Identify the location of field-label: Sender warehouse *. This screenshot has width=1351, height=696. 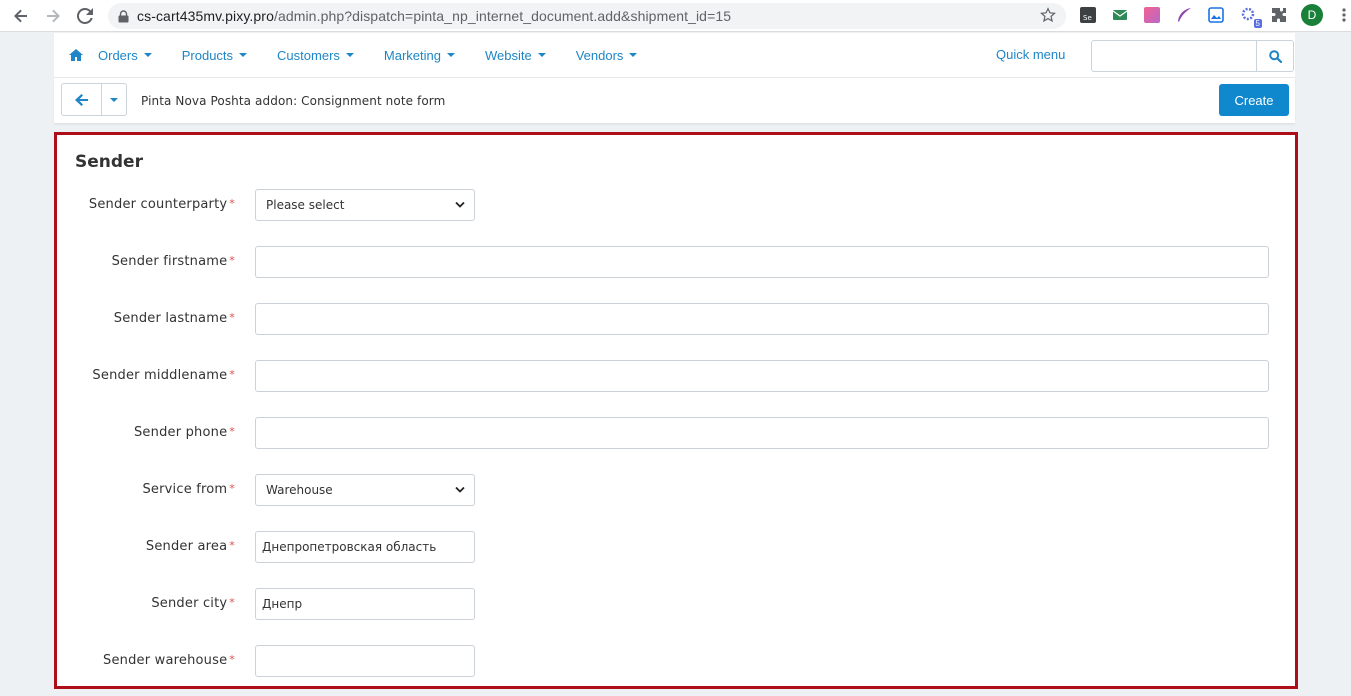
(169, 660).